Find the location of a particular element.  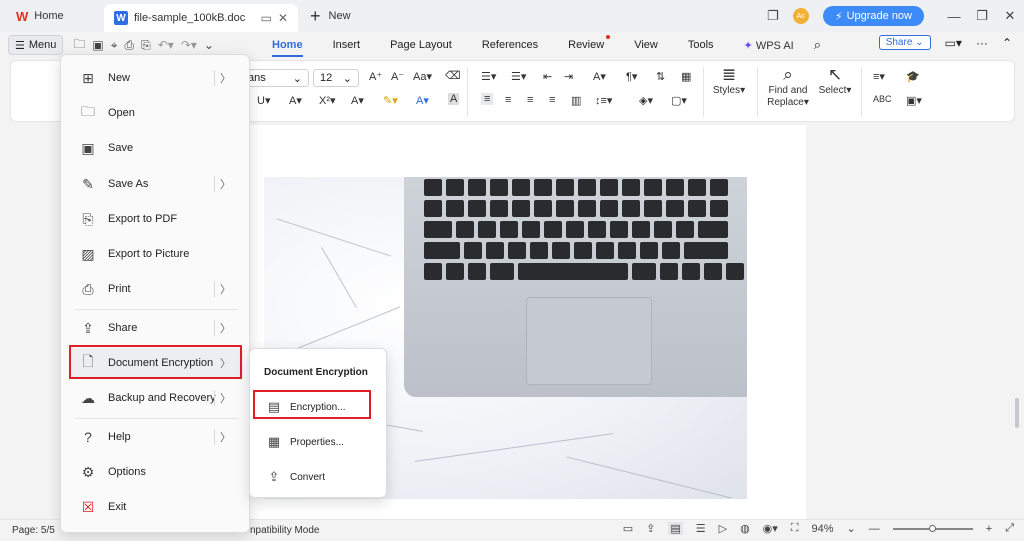

tab-references: References is located at coordinates (510, 45).